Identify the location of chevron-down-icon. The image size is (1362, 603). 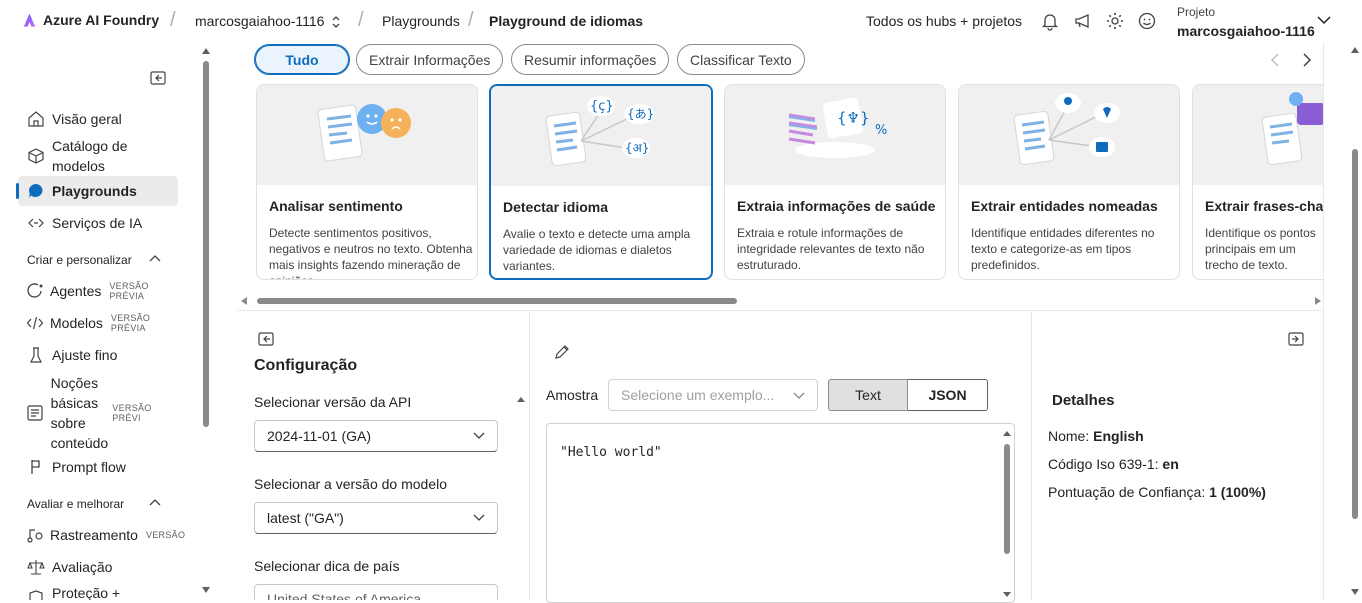
(1324, 20).